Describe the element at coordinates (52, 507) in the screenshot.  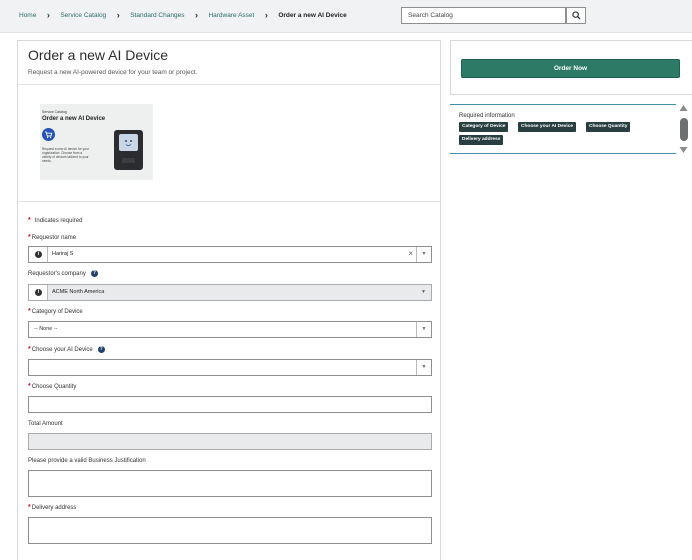
I see `delivery-address-label: * Delivery address` at that location.